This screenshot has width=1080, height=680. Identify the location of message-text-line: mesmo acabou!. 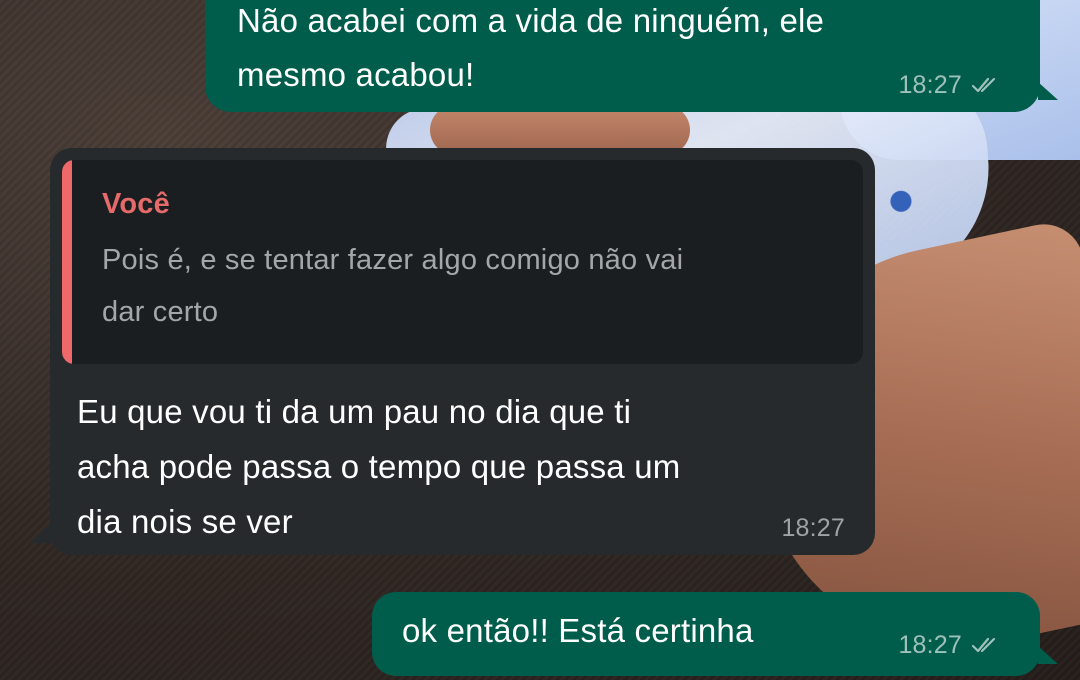
(356, 74).